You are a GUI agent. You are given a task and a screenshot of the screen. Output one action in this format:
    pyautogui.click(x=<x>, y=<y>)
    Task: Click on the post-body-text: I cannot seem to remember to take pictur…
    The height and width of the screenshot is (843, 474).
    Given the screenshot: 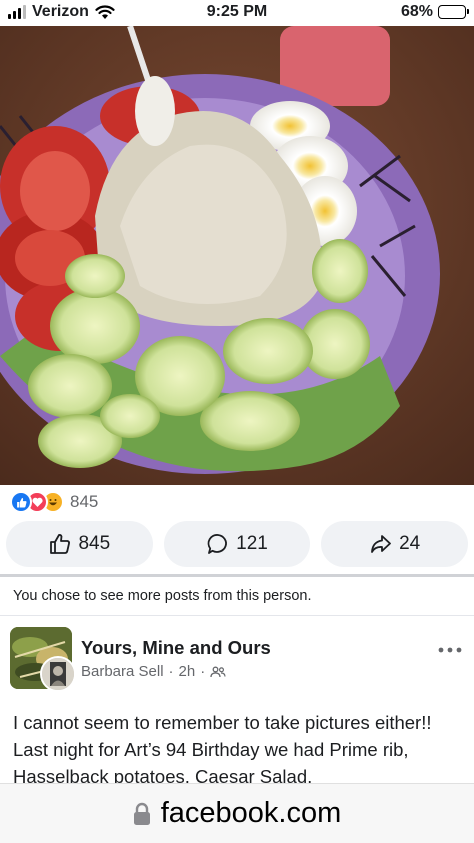 What is the action you would take?
    pyautogui.click(x=222, y=749)
    